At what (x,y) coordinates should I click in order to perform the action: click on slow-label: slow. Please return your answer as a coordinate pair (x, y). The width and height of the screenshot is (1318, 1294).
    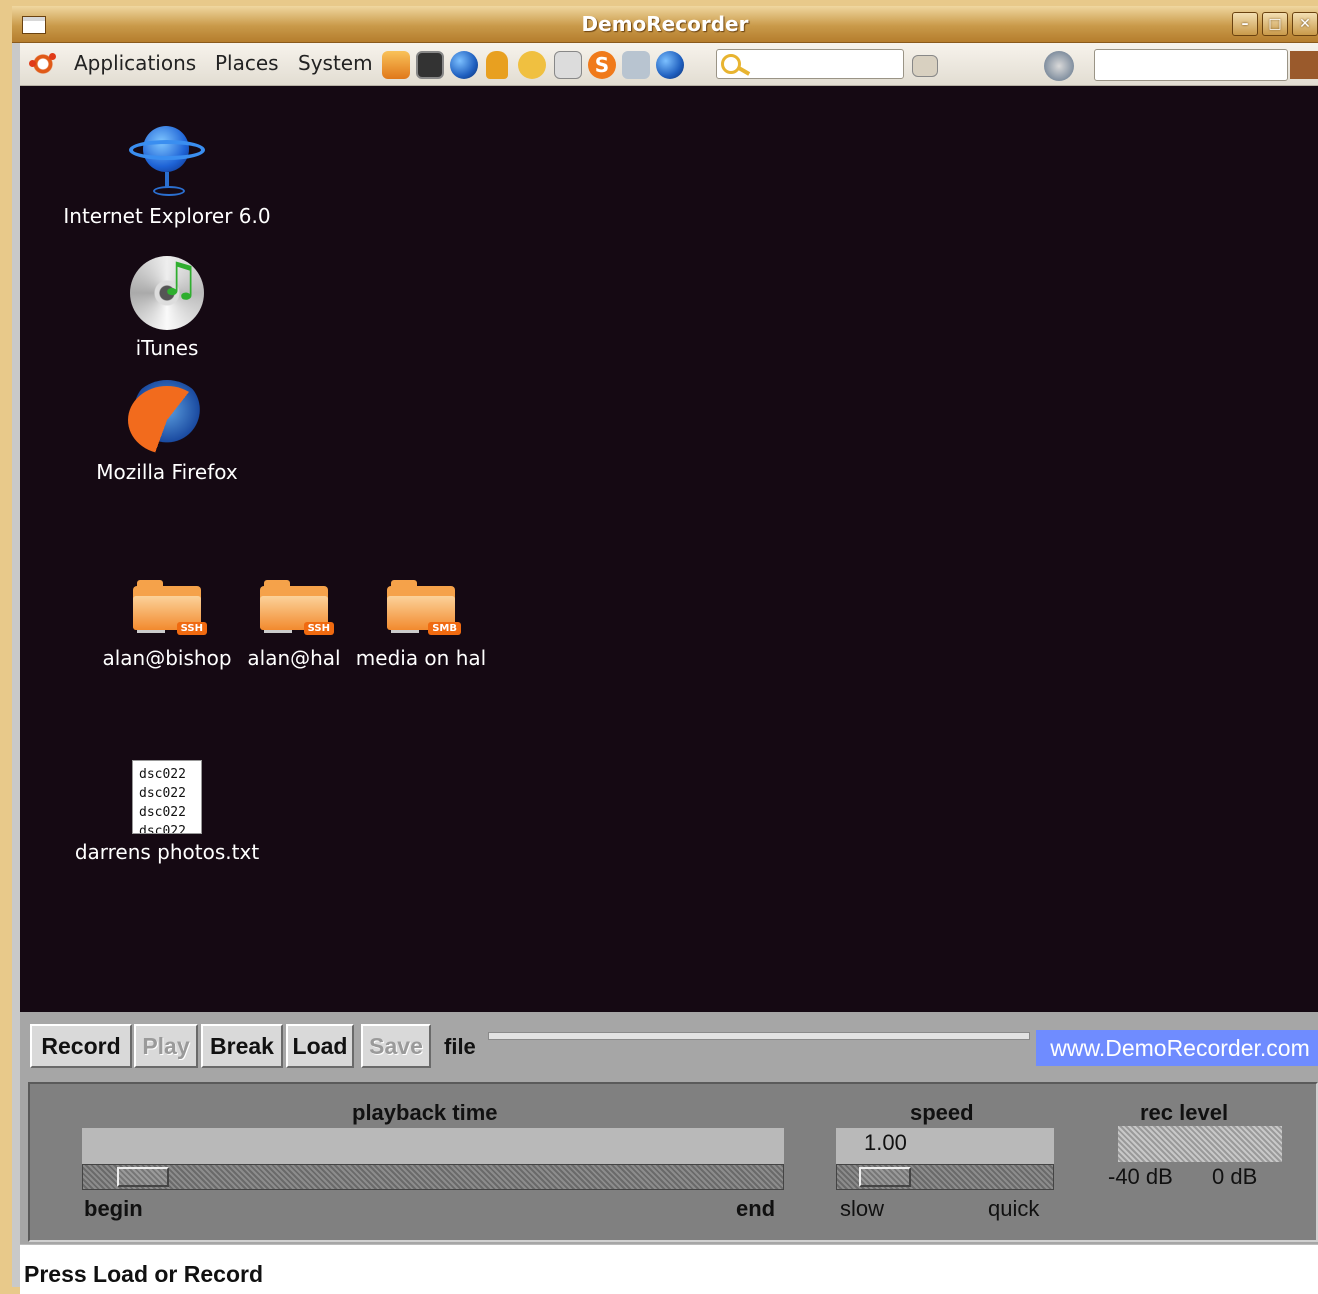
    Looking at the image, I should click on (862, 1208).